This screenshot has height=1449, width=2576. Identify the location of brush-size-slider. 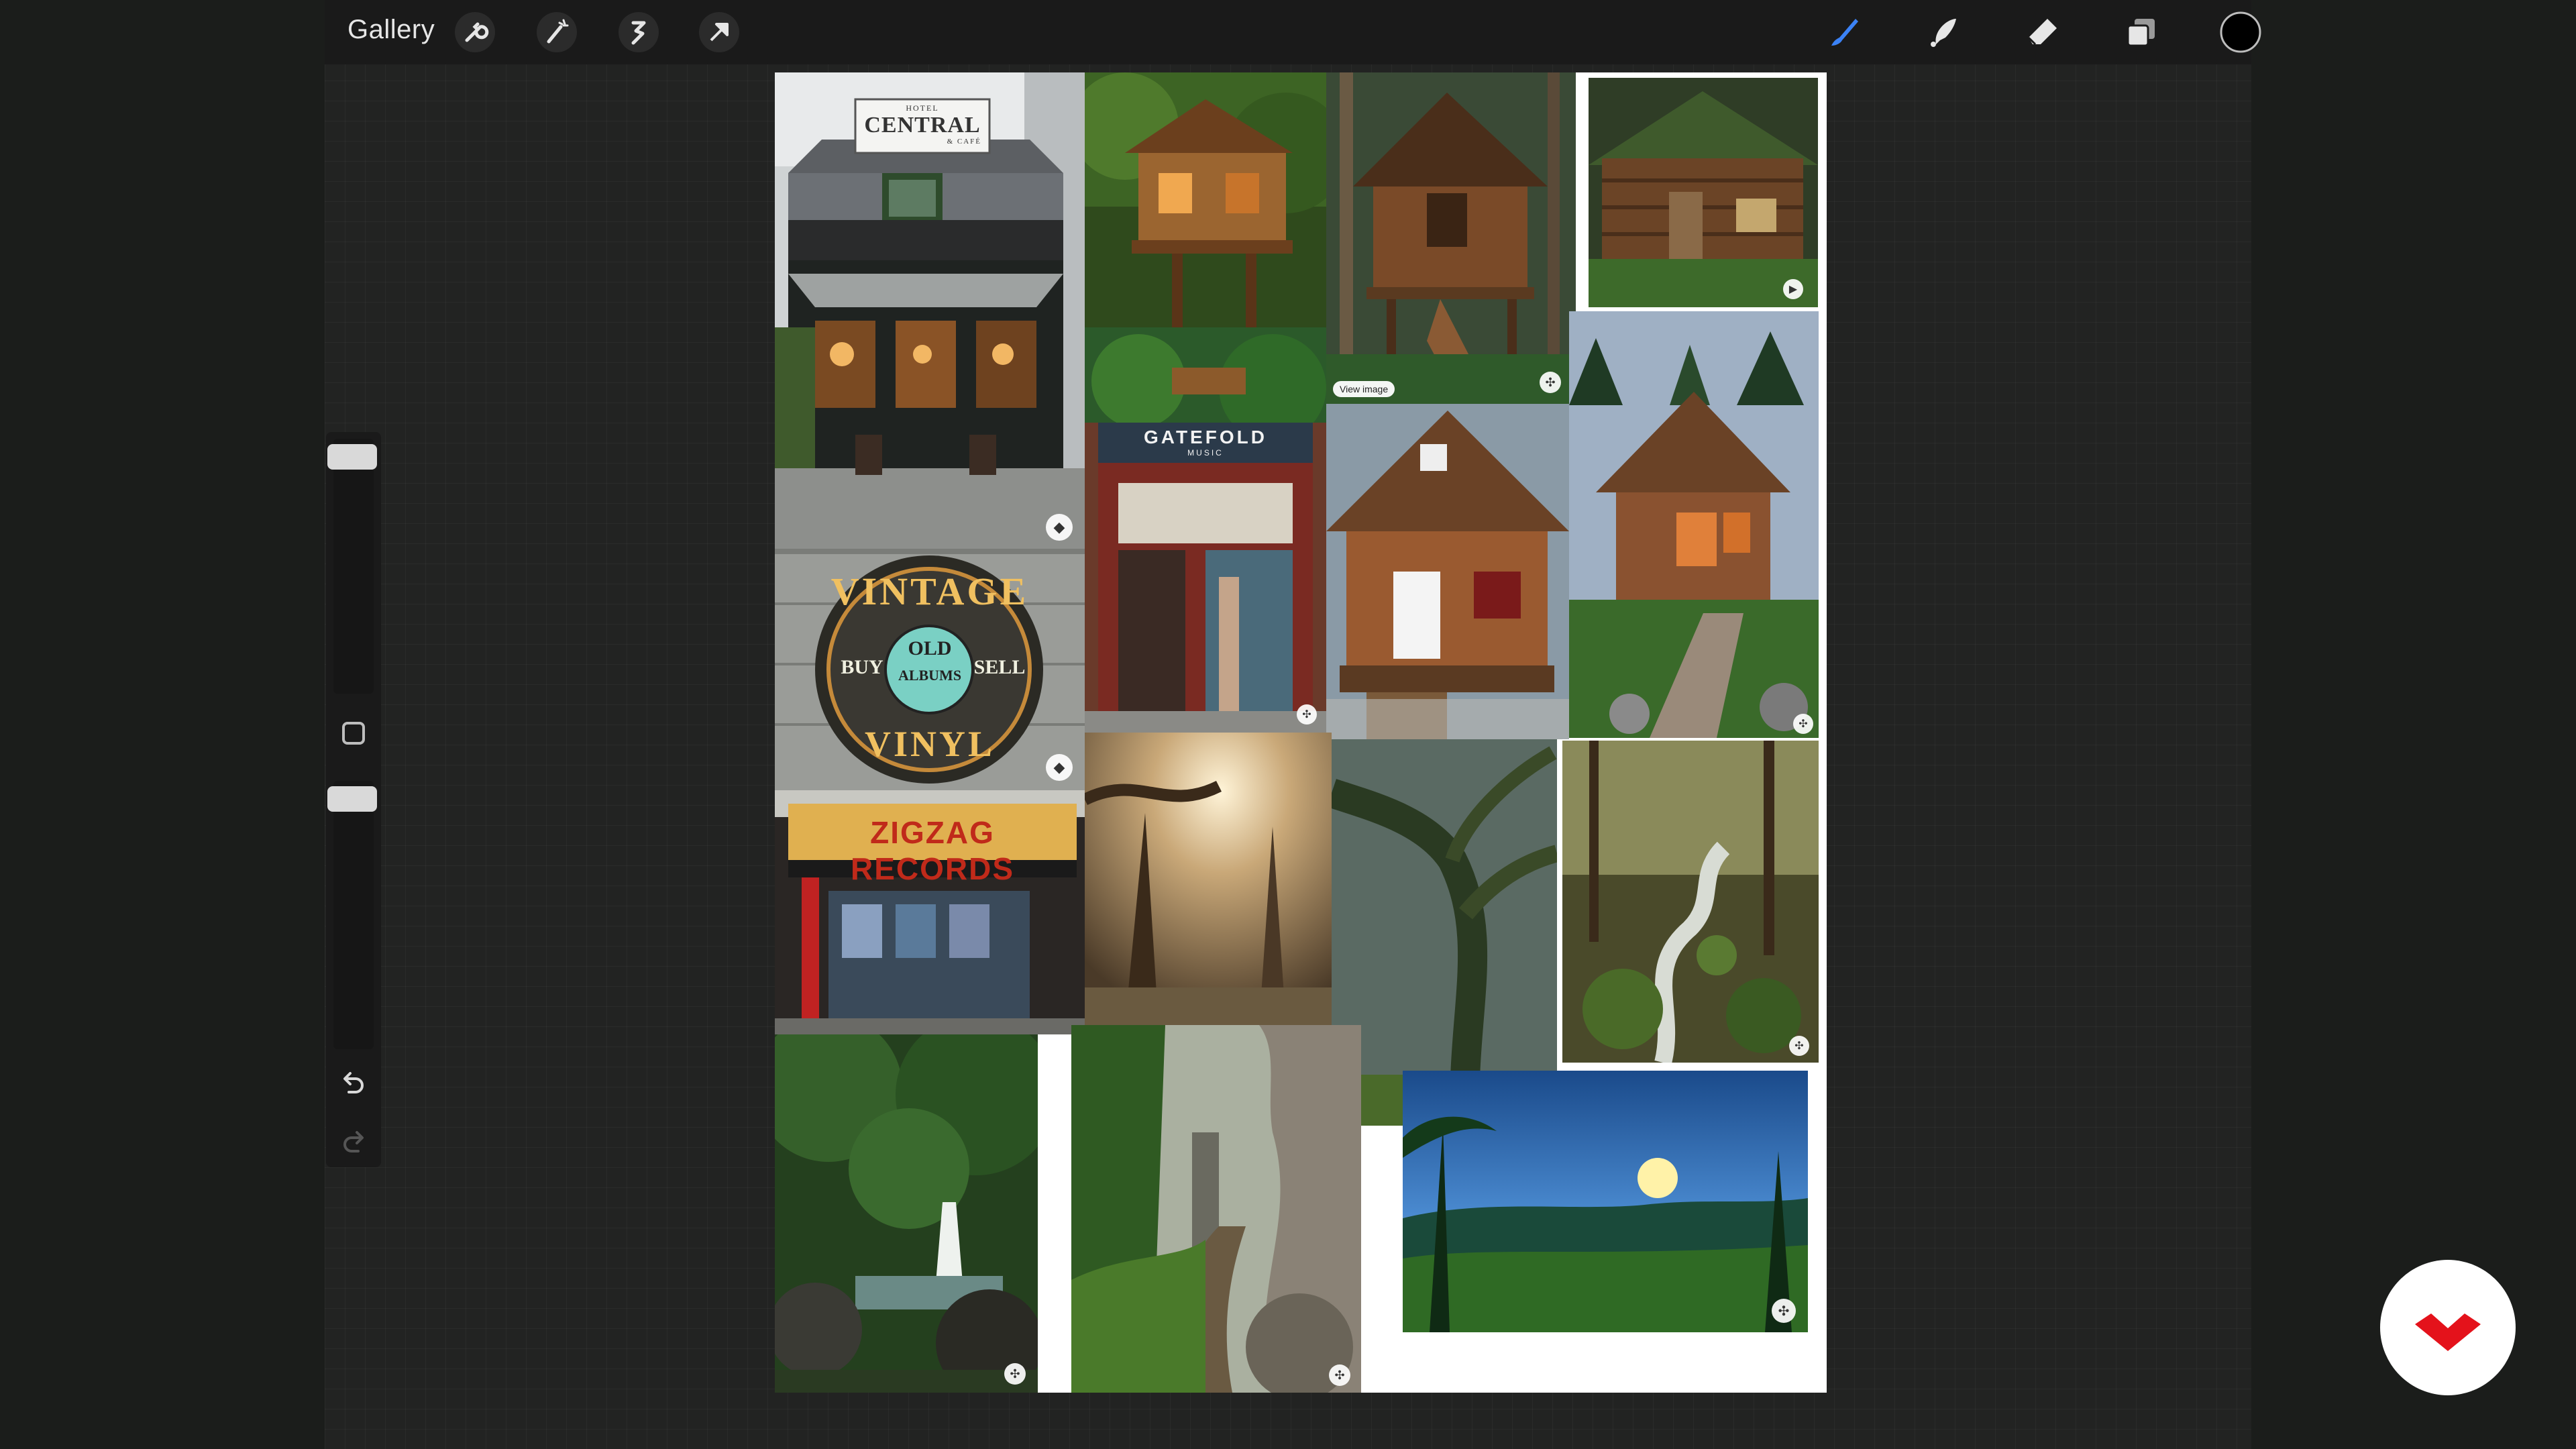
(352, 566).